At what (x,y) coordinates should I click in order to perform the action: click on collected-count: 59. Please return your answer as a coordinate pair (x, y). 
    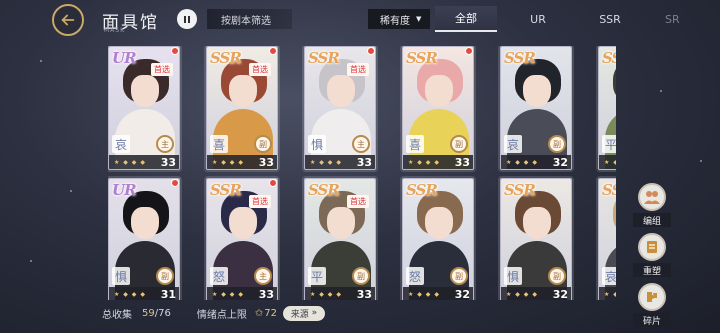
    Looking at the image, I should click on (148, 313).